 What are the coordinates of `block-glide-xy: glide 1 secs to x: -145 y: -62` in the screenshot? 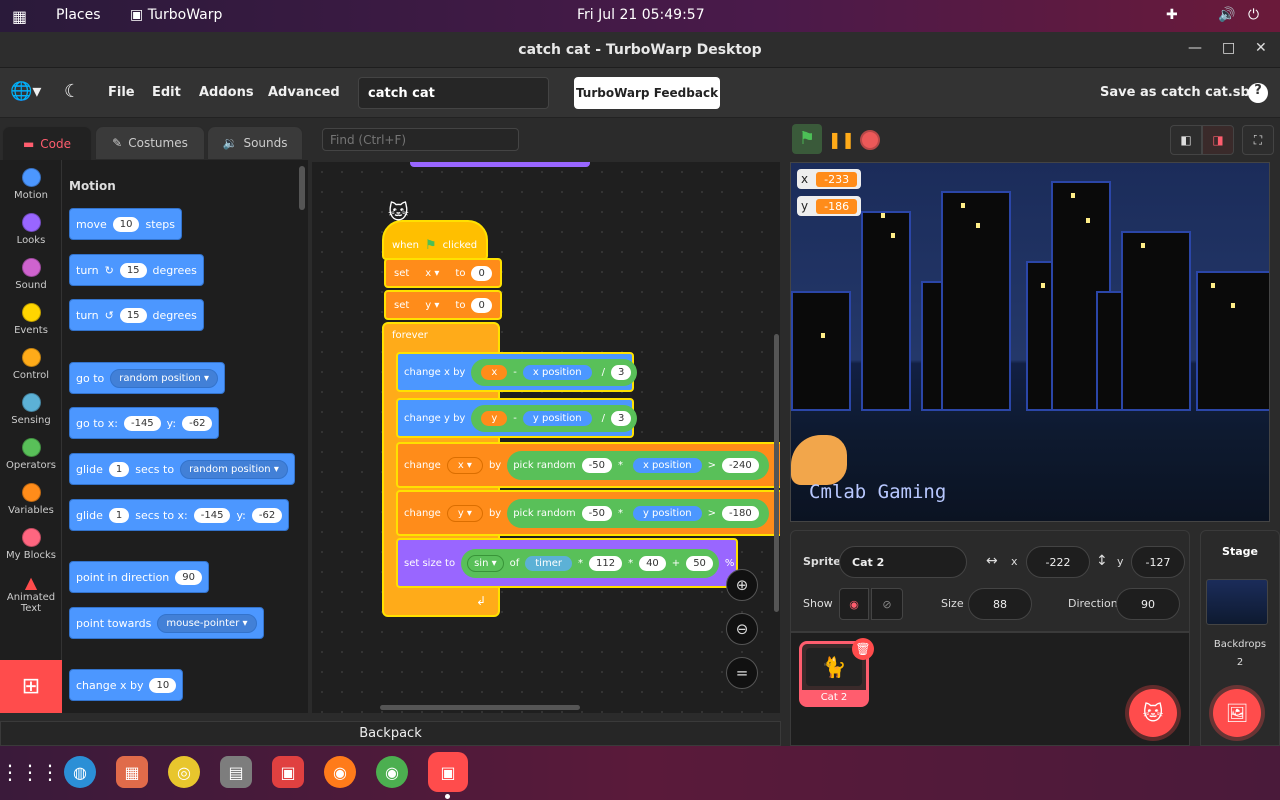 It's located at (179, 515).